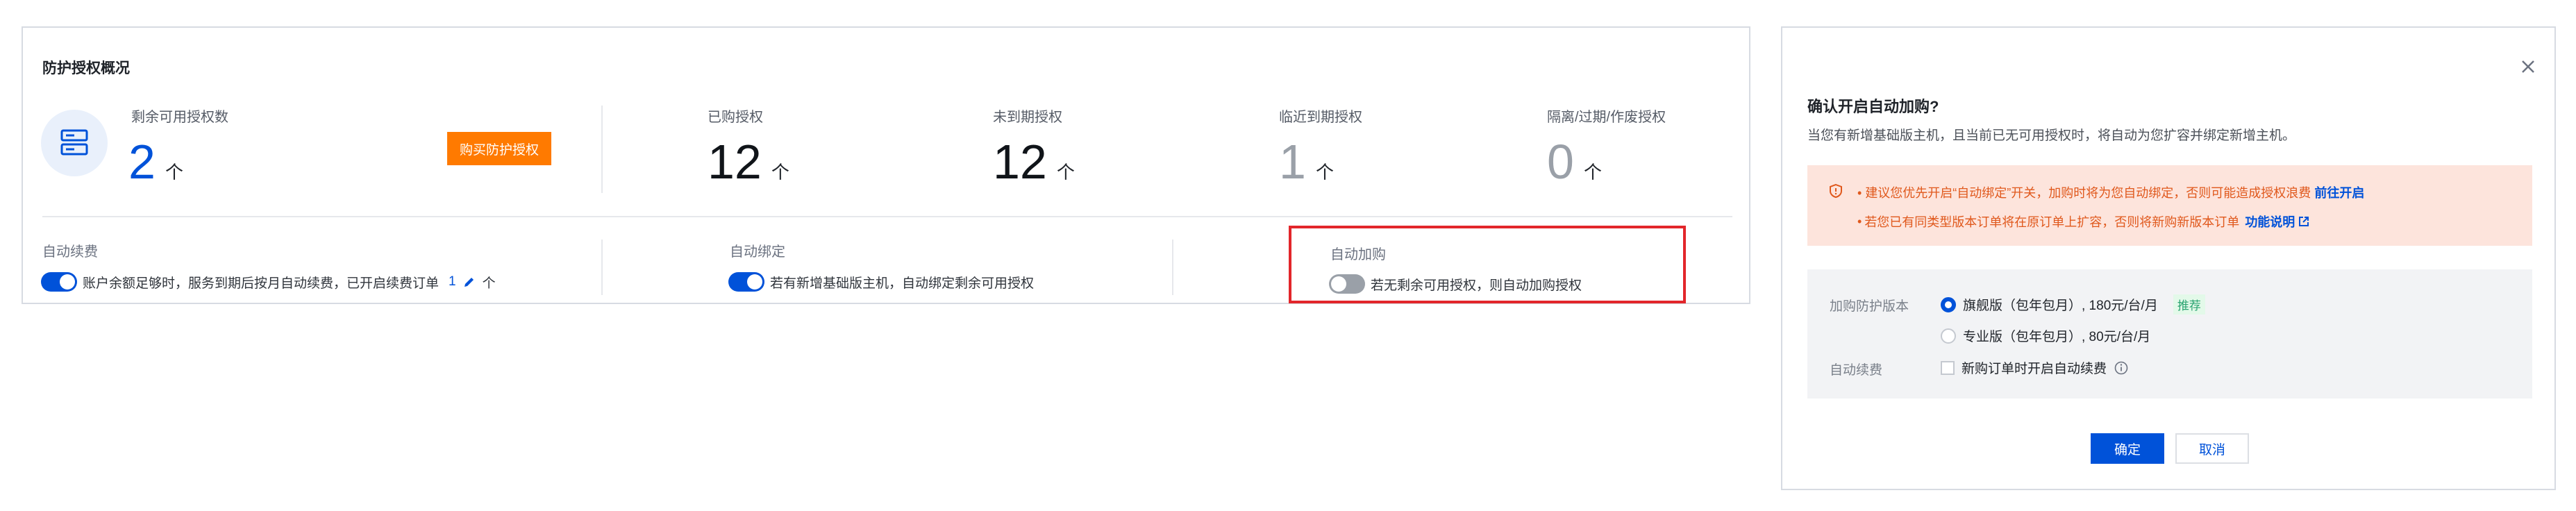 The width and height of the screenshot is (2576, 511). What do you see at coordinates (2270, 221) in the screenshot?
I see `feature-doc-link: 功能说明` at bounding box center [2270, 221].